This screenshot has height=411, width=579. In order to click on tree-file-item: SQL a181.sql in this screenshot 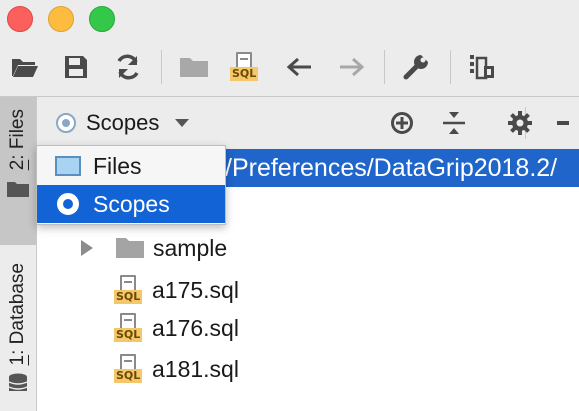, I will do `click(176, 369)`.